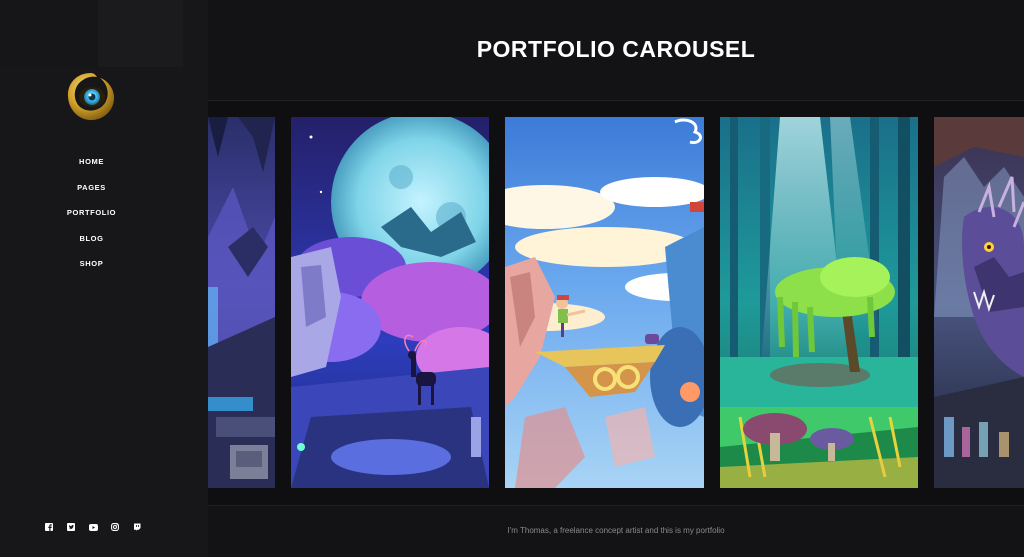  Describe the element at coordinates (91, 165) in the screenshot. I see `nav-item-home: HOME` at that location.